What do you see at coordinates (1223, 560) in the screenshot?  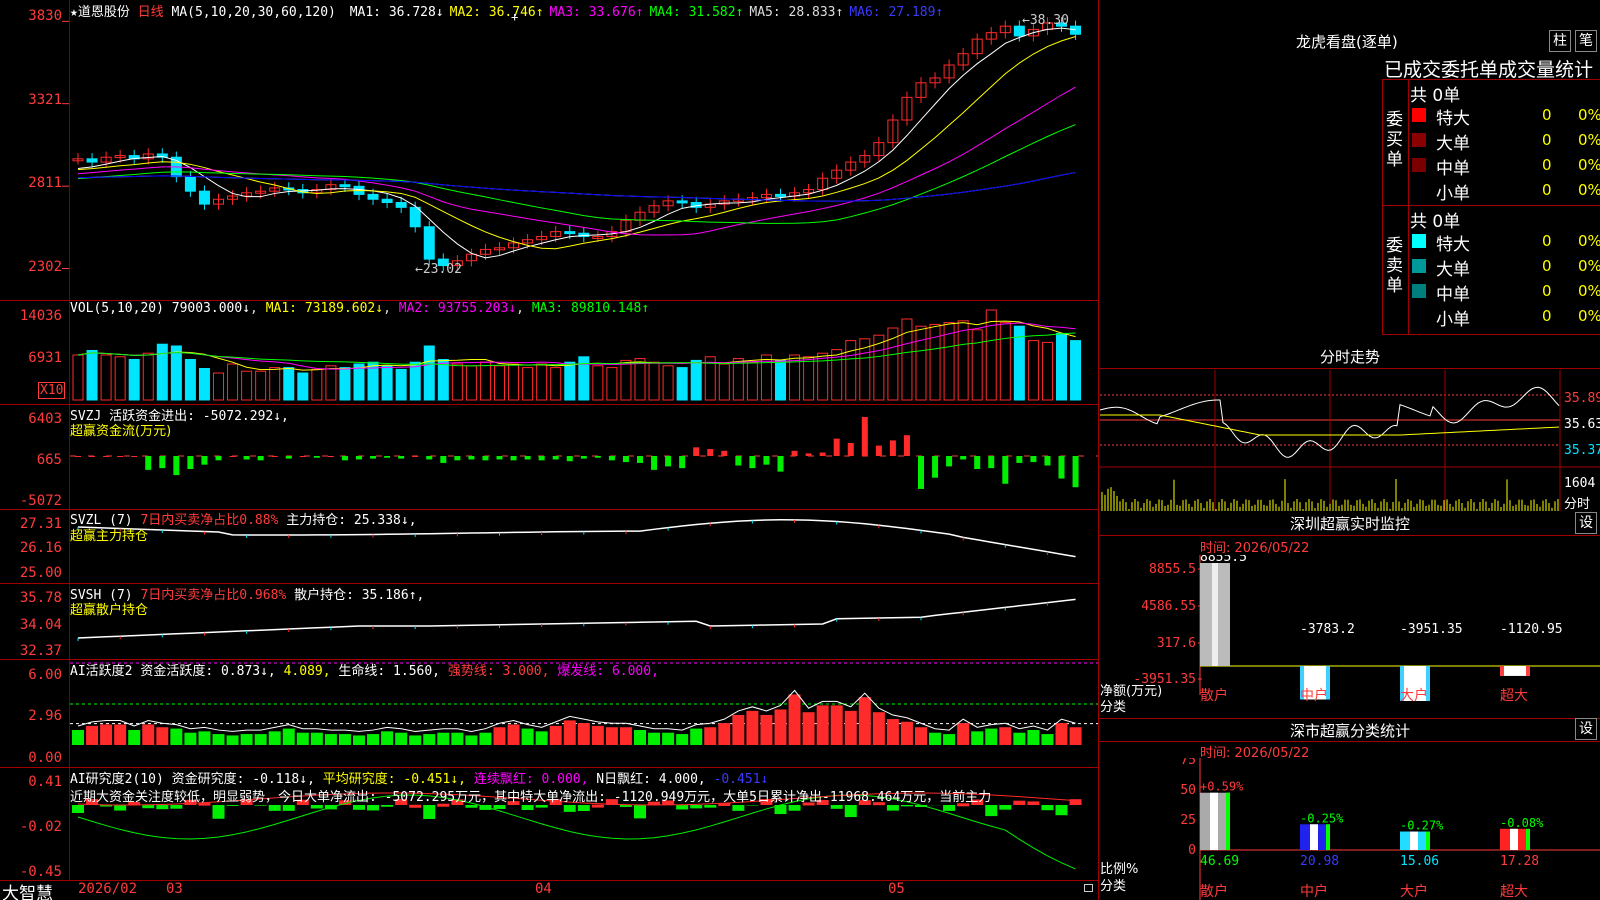 I see `net-amount-value: 8855.5` at bounding box center [1223, 560].